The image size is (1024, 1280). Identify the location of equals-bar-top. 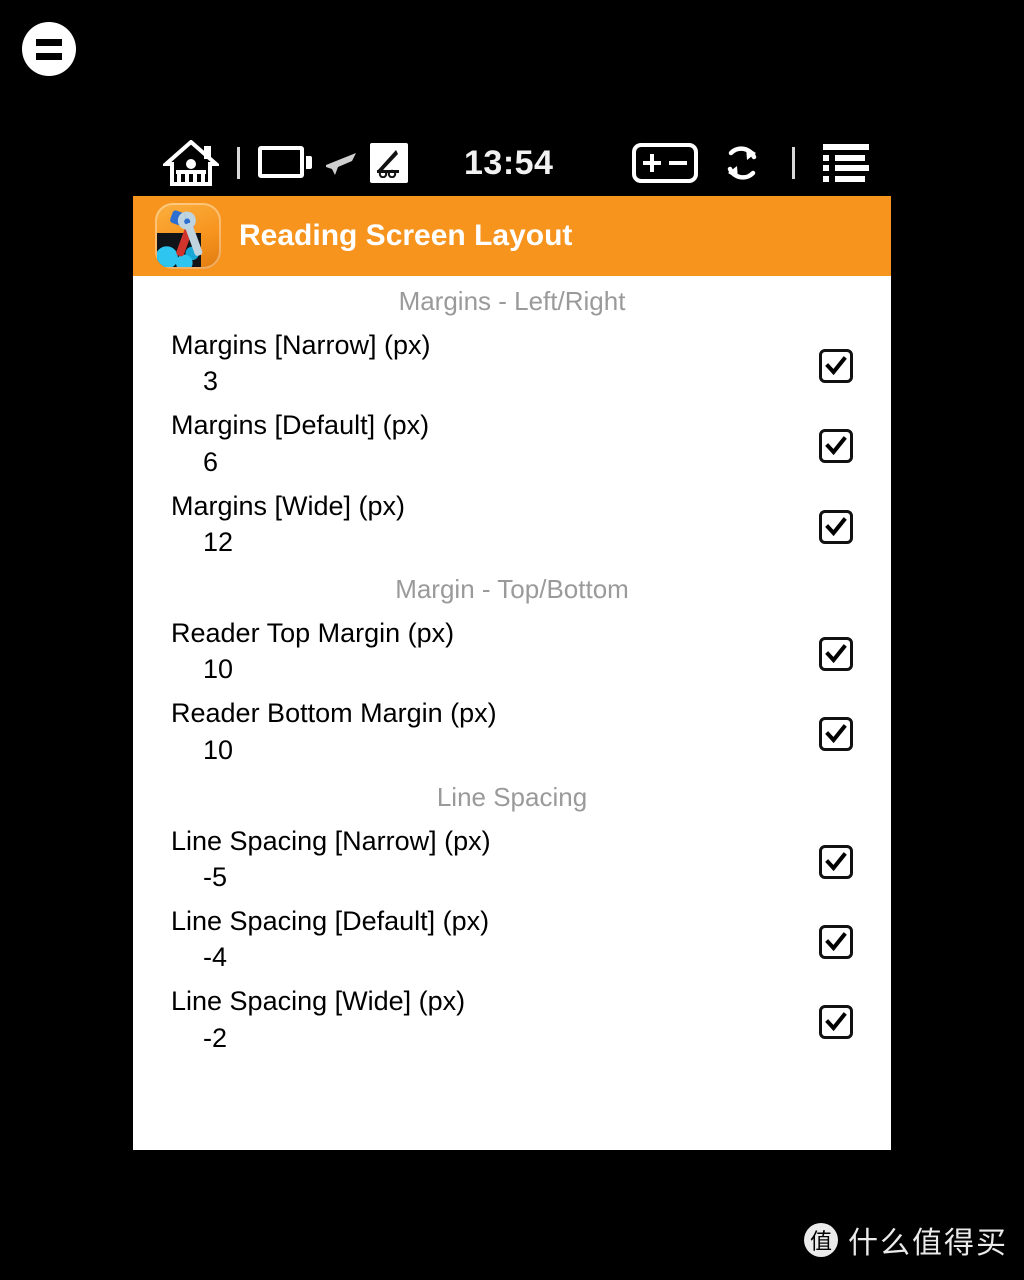
(49, 42).